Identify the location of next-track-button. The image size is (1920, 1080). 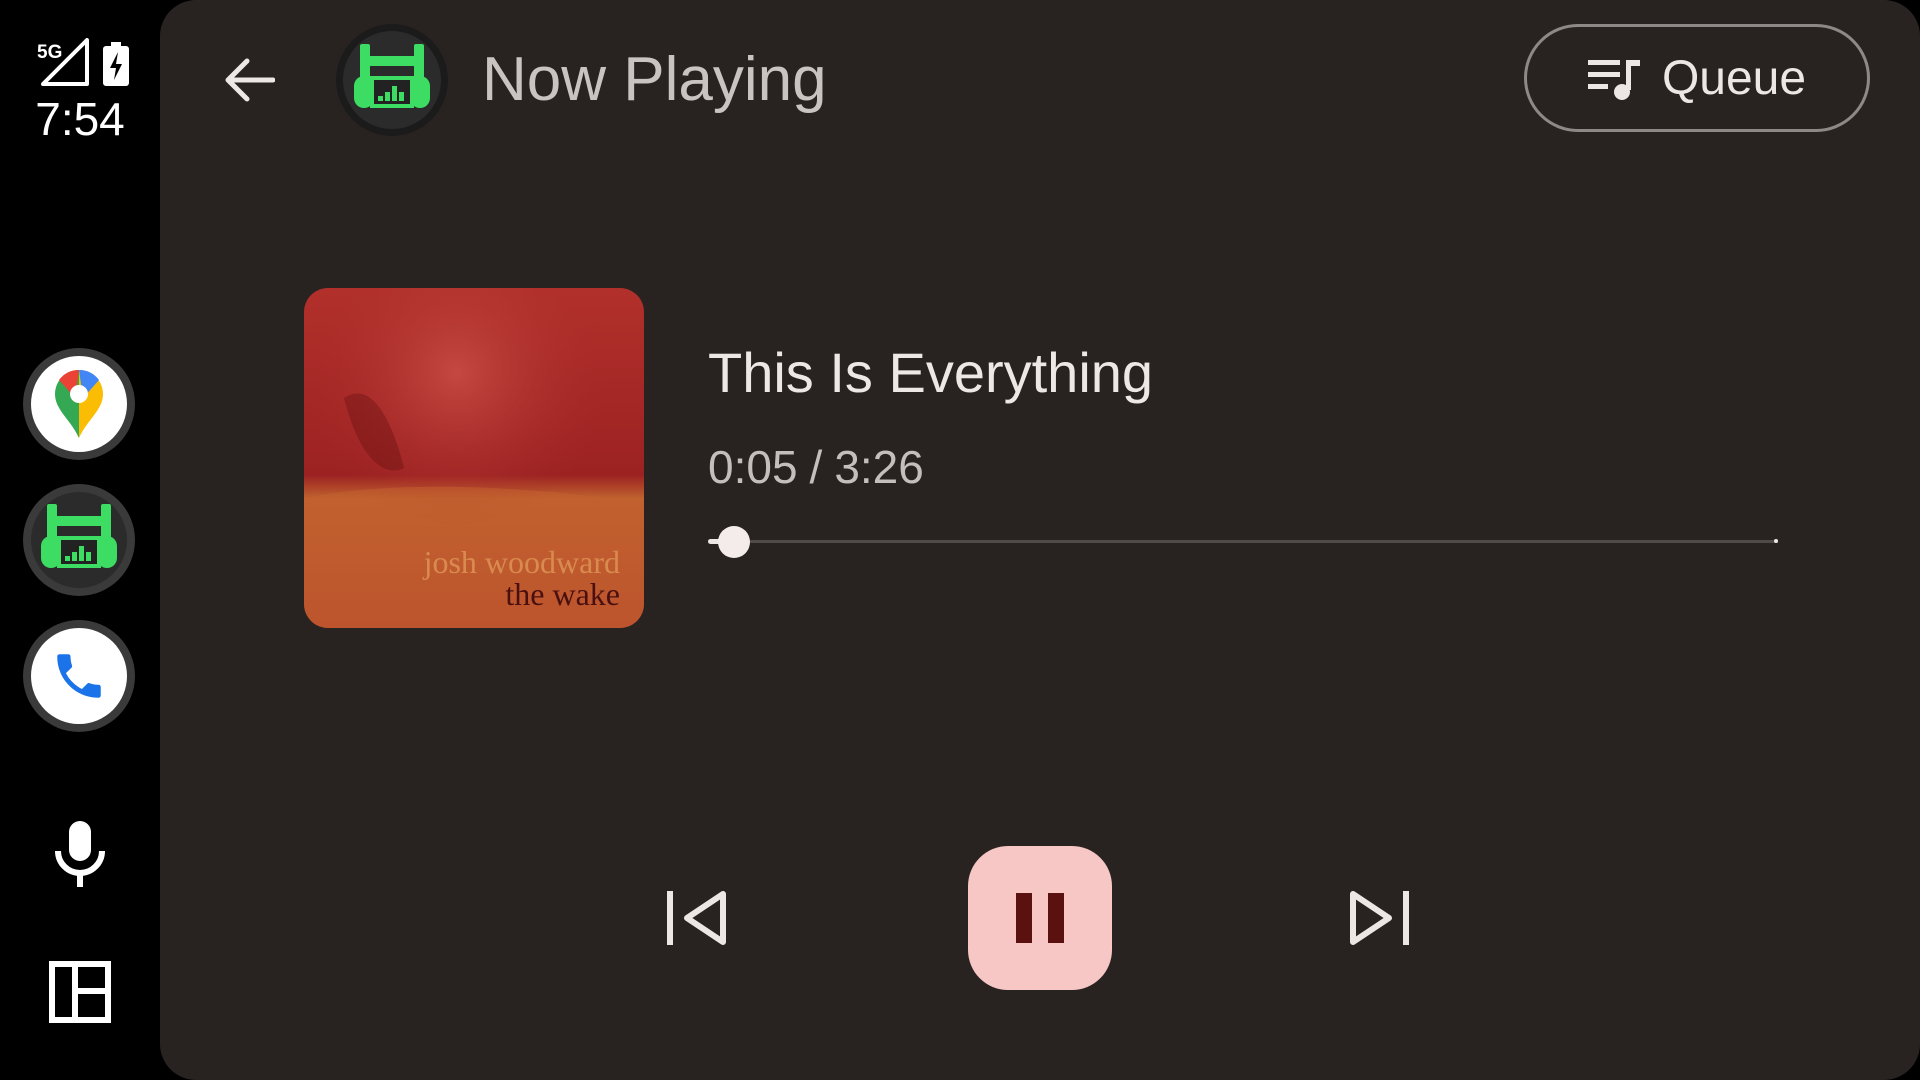
(1380, 918).